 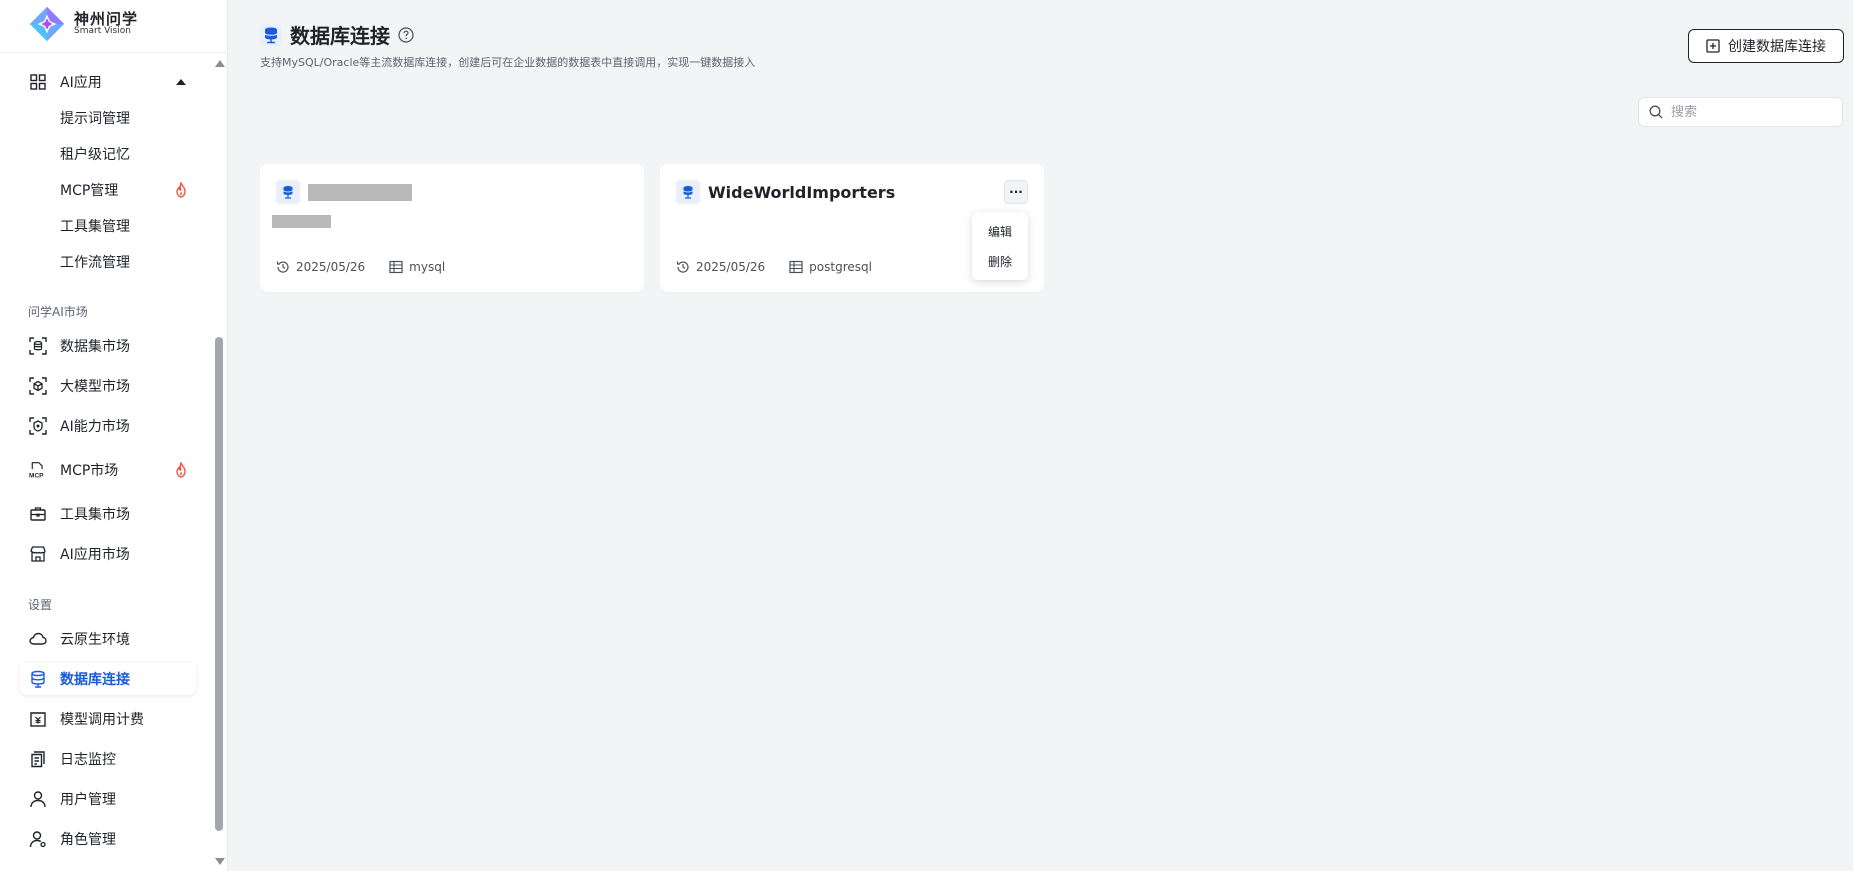 I want to click on grid-icon, so click(x=38, y=82).